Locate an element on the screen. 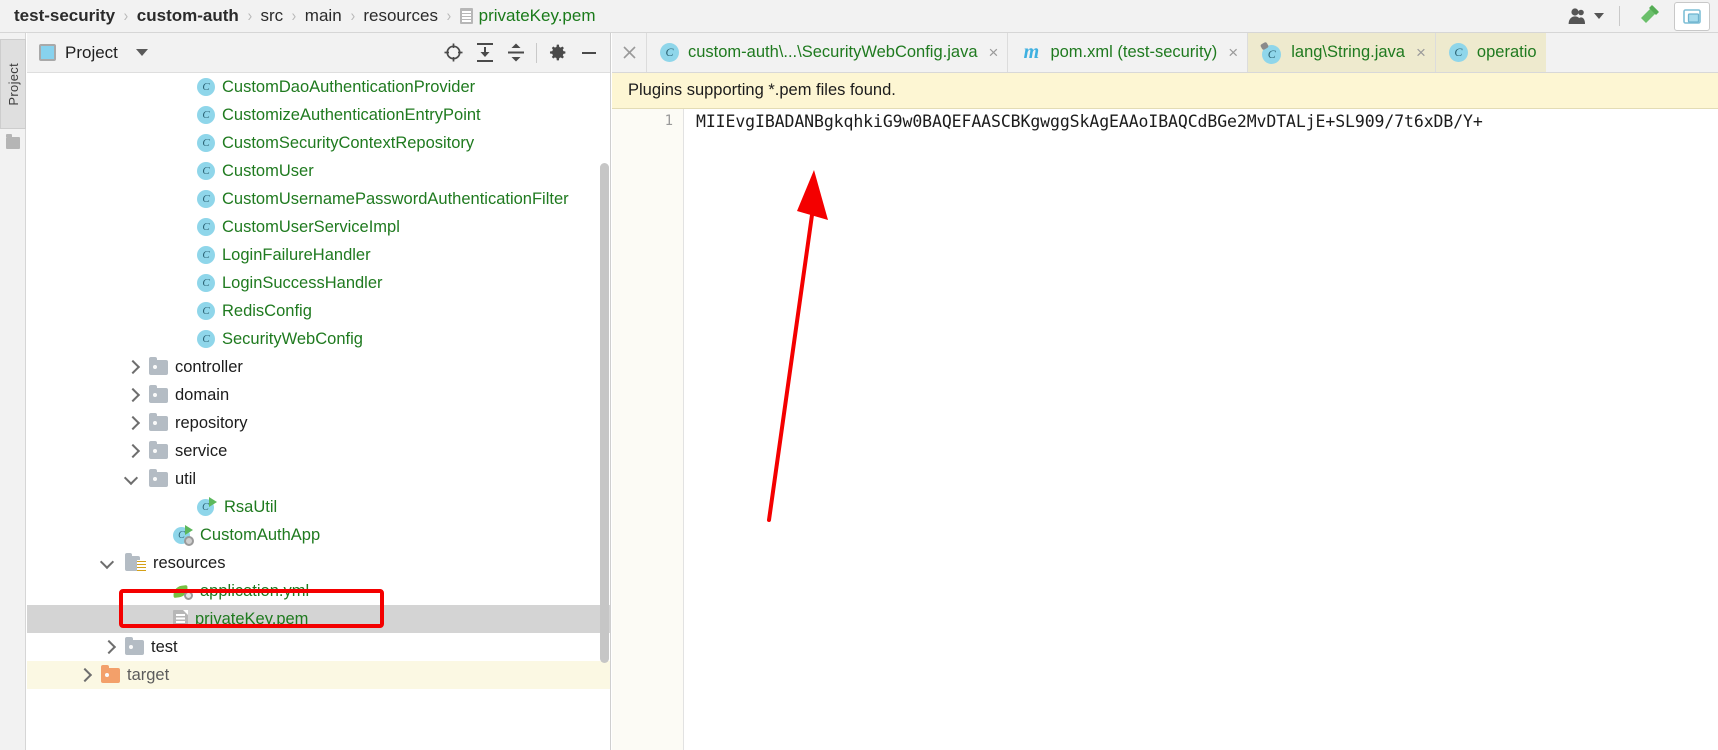 This screenshot has width=1718, height=750. breadcrumb-item-file: privateKey.pem is located at coordinates (527, 16).